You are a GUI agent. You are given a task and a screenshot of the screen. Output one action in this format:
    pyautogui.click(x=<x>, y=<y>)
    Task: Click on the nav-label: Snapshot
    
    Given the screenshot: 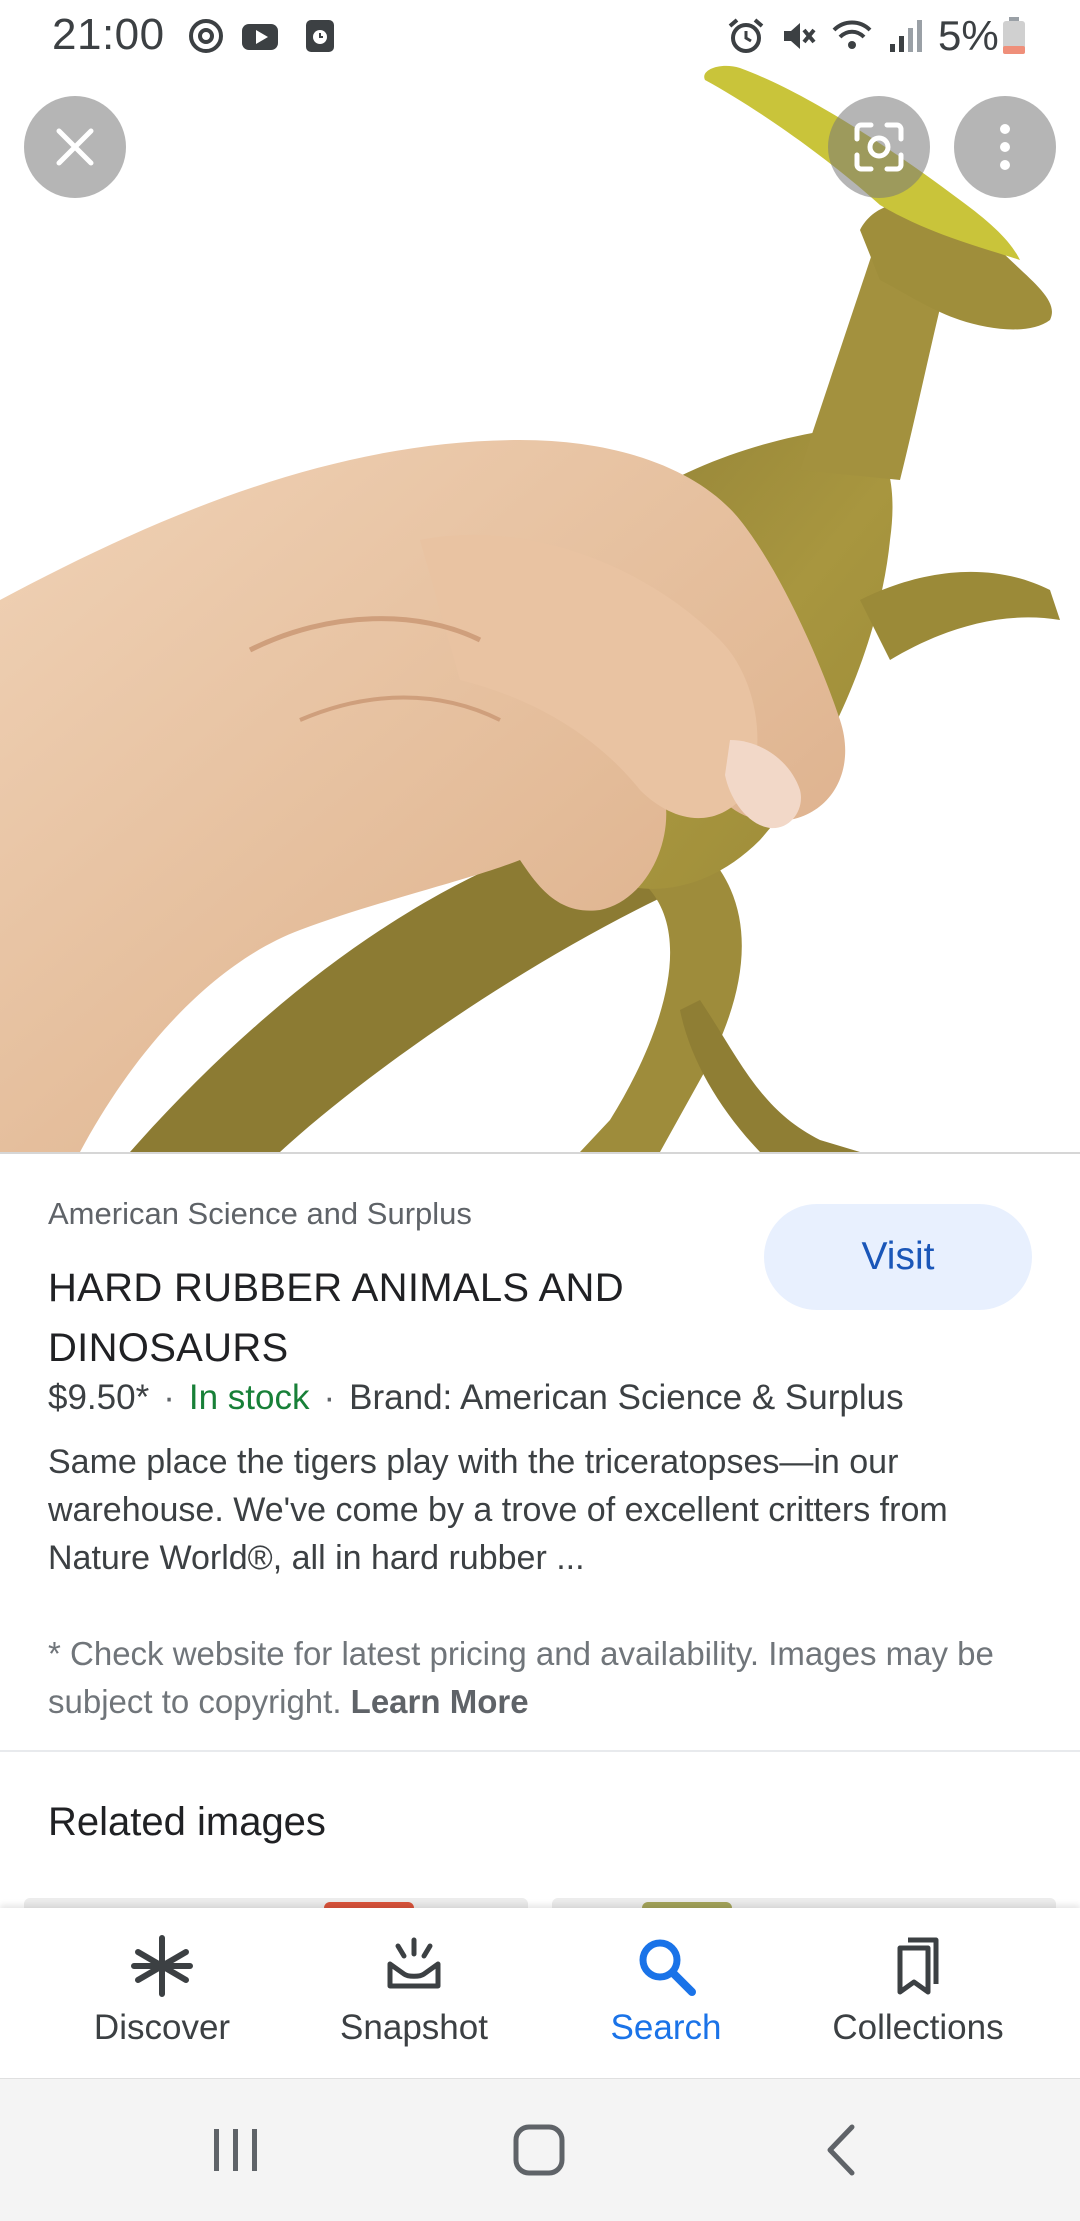 What is the action you would take?
    pyautogui.click(x=414, y=2027)
    